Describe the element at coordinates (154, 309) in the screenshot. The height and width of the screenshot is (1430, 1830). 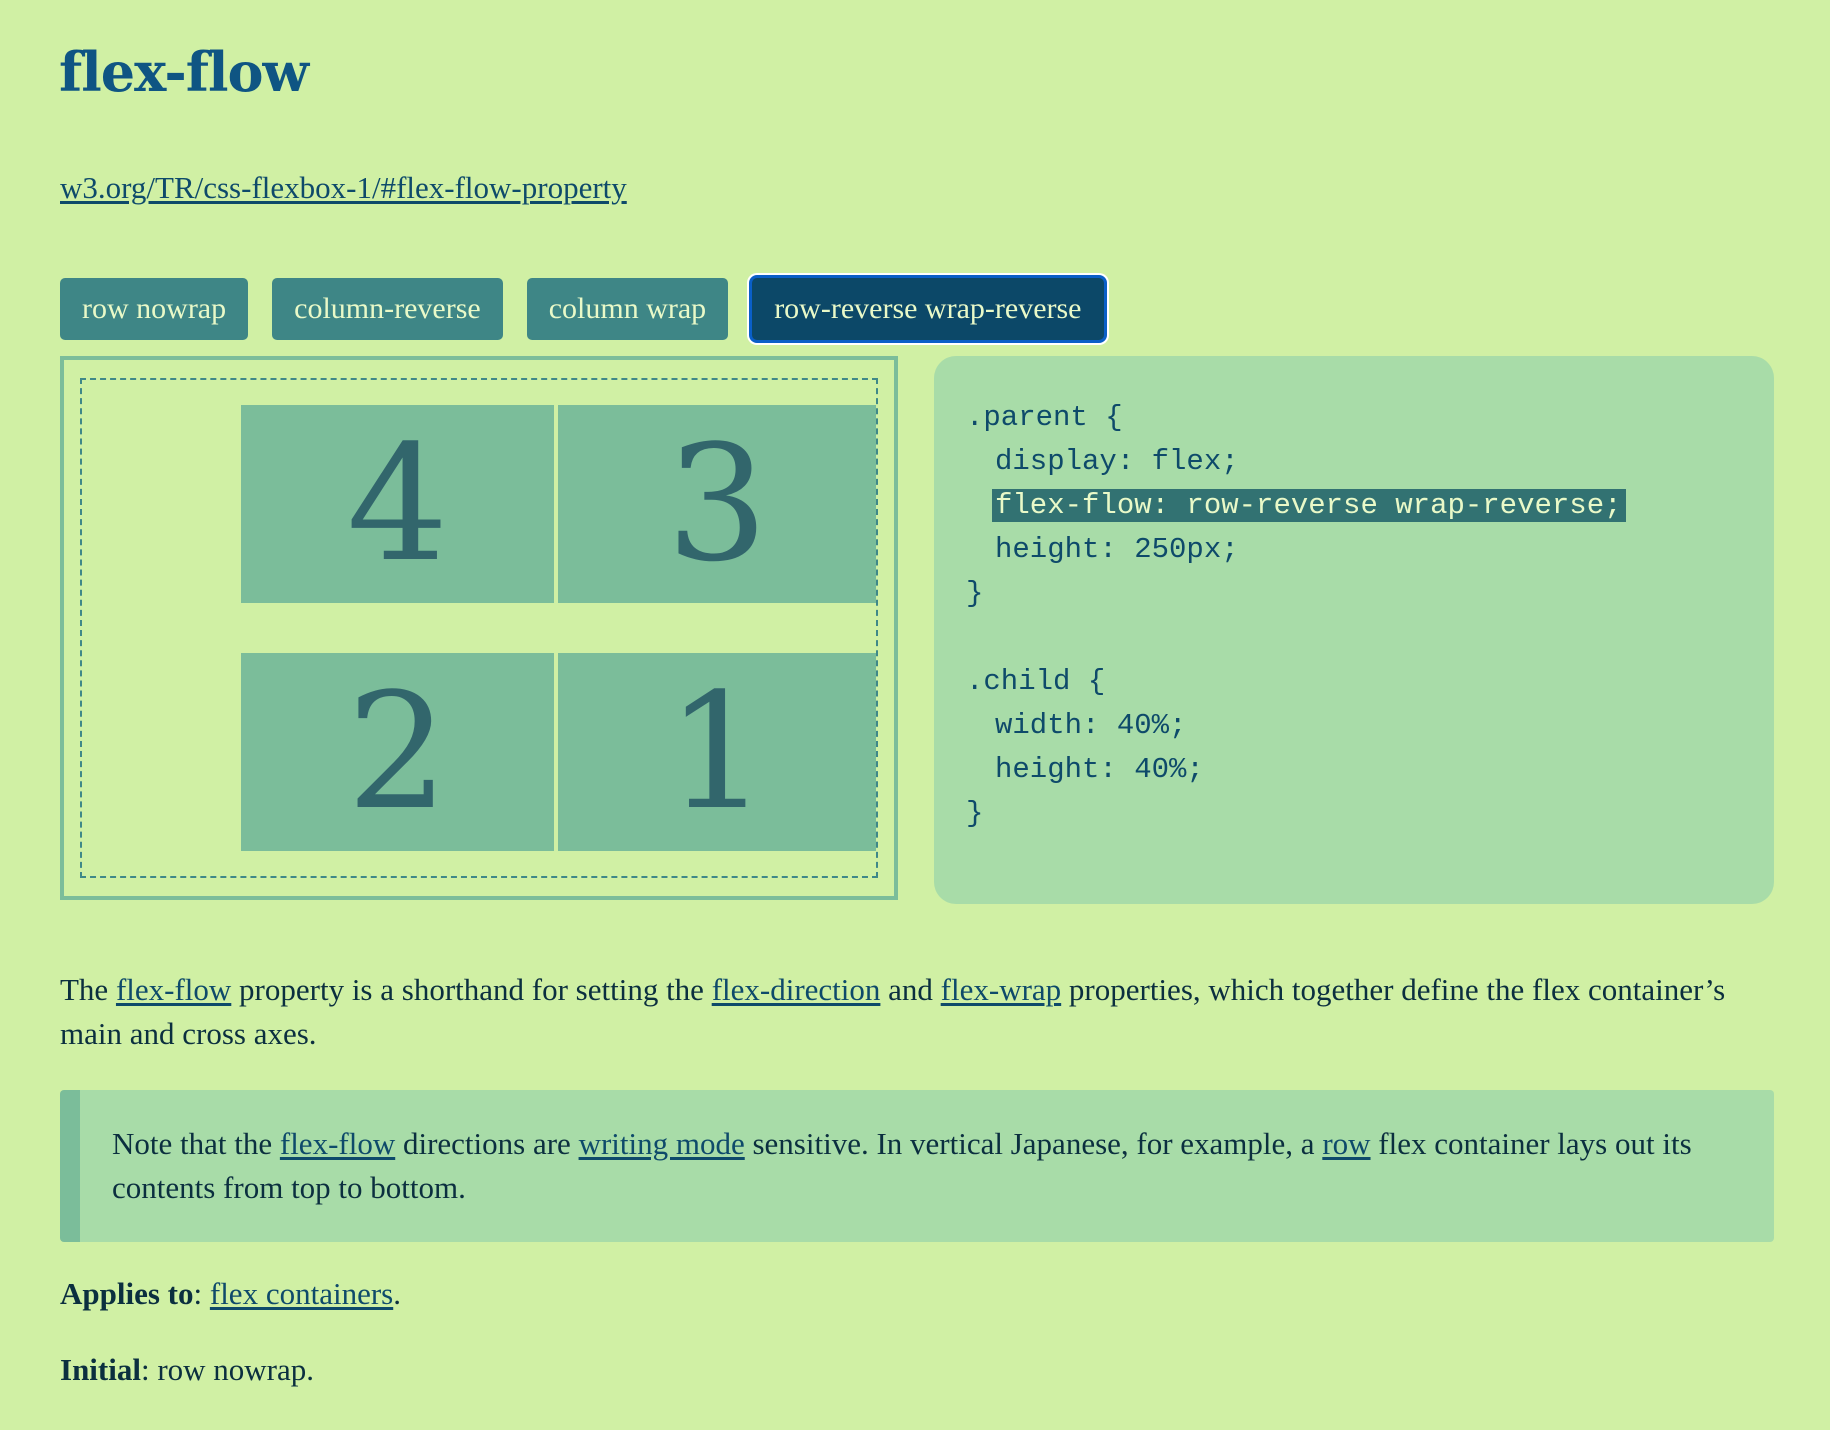
I see `option-row-nowrap-button: row nowrap` at that location.